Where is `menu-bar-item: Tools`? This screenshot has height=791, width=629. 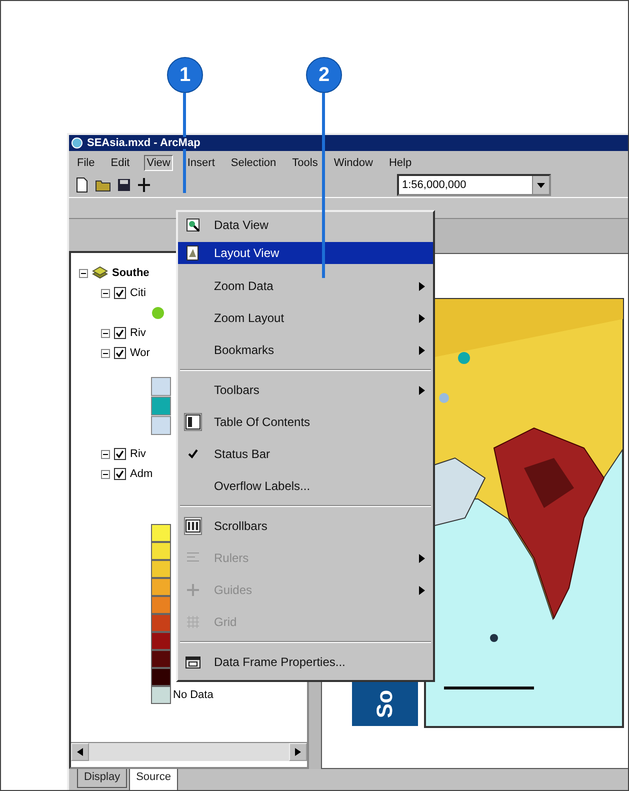 menu-bar-item: Tools is located at coordinates (305, 163).